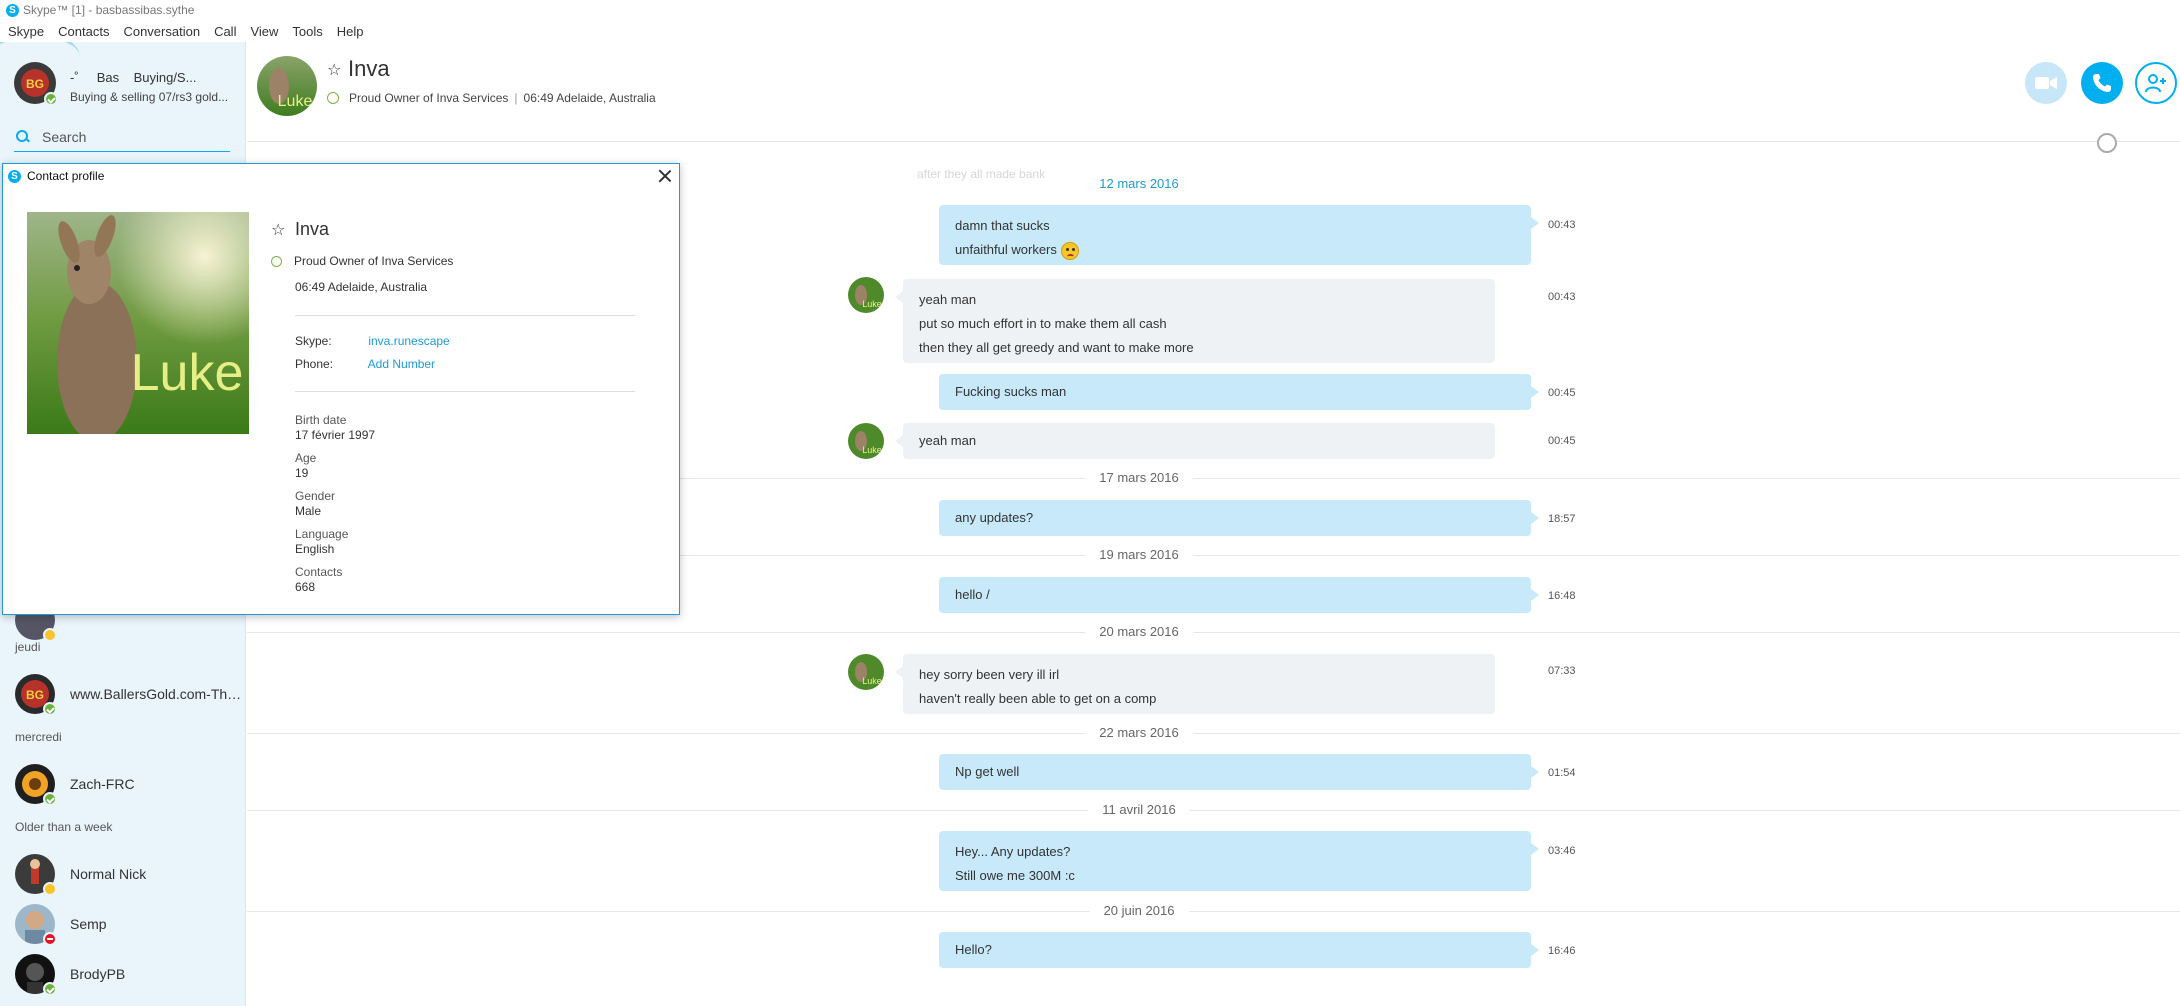 The width and height of the screenshot is (2180, 1006). What do you see at coordinates (401, 364) in the screenshot?
I see `add-number-link: Add Number` at bounding box center [401, 364].